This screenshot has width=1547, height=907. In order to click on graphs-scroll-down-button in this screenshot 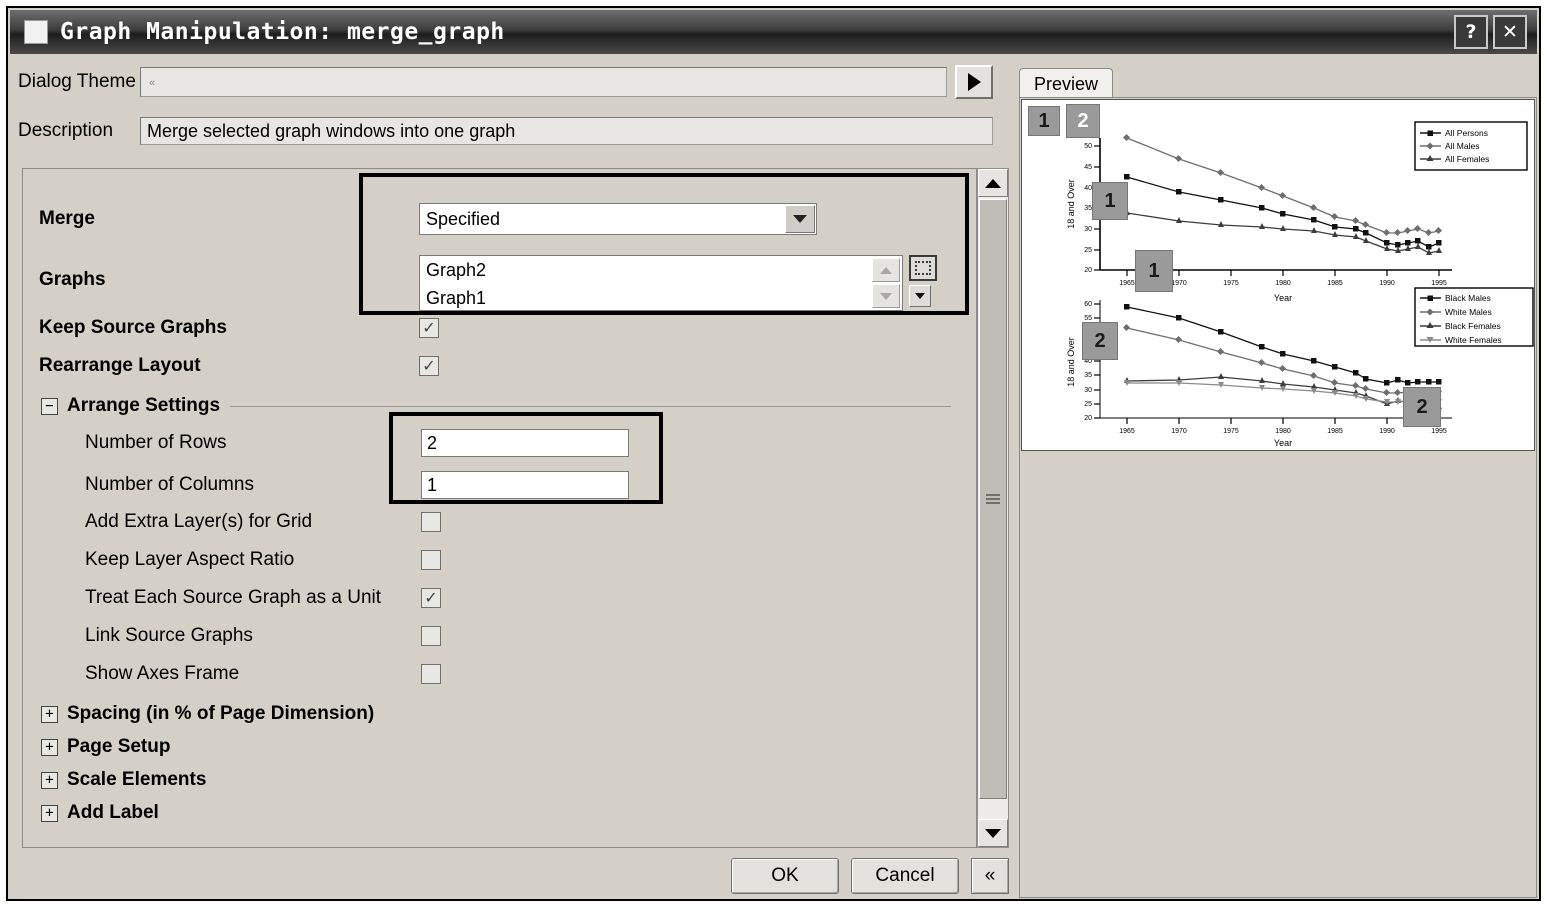, I will do `click(886, 296)`.